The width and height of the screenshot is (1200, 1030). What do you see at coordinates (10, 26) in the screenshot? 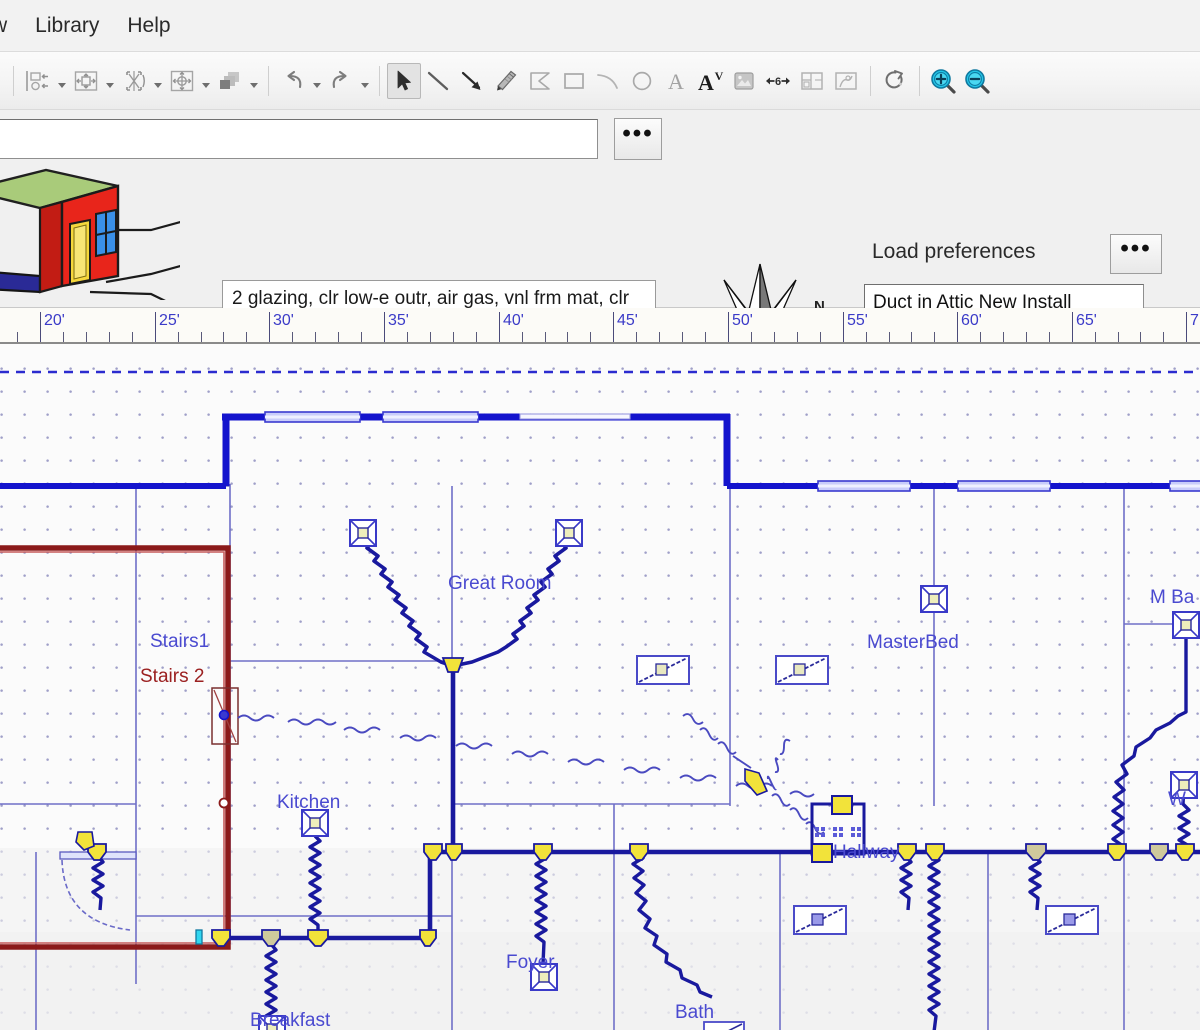
I see `menu-view-clipped: w` at bounding box center [10, 26].